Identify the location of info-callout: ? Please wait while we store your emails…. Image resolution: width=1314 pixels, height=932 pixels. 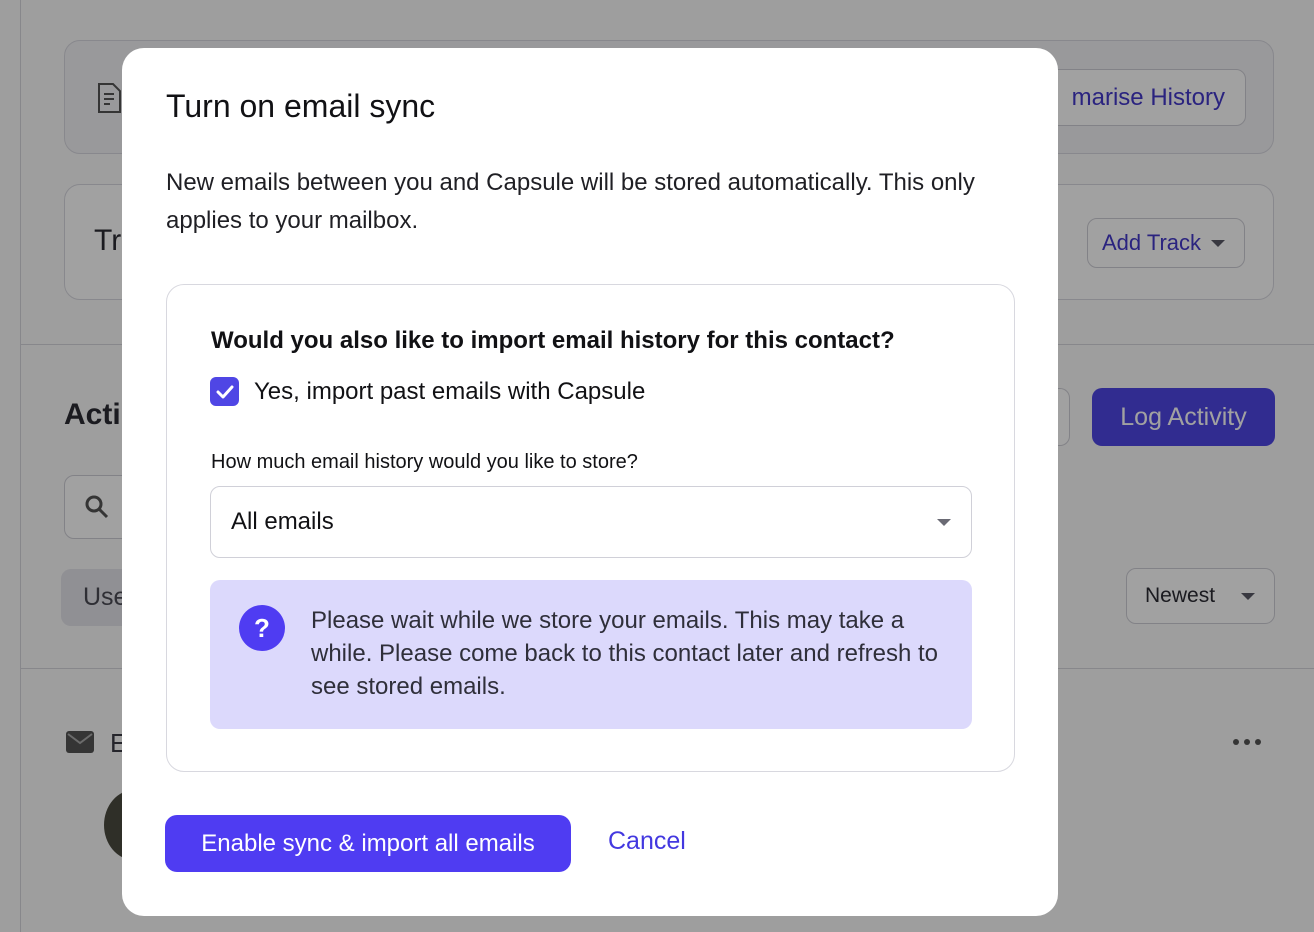
(591, 654).